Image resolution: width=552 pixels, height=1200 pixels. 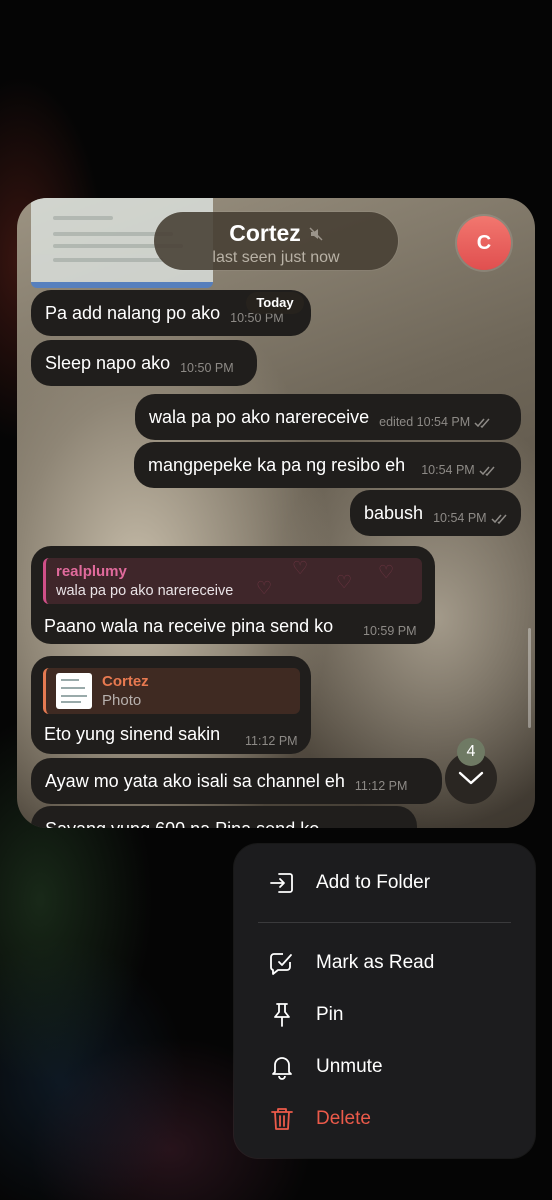 What do you see at coordinates (265, 233) in the screenshot?
I see `contact-name: Cortez` at bounding box center [265, 233].